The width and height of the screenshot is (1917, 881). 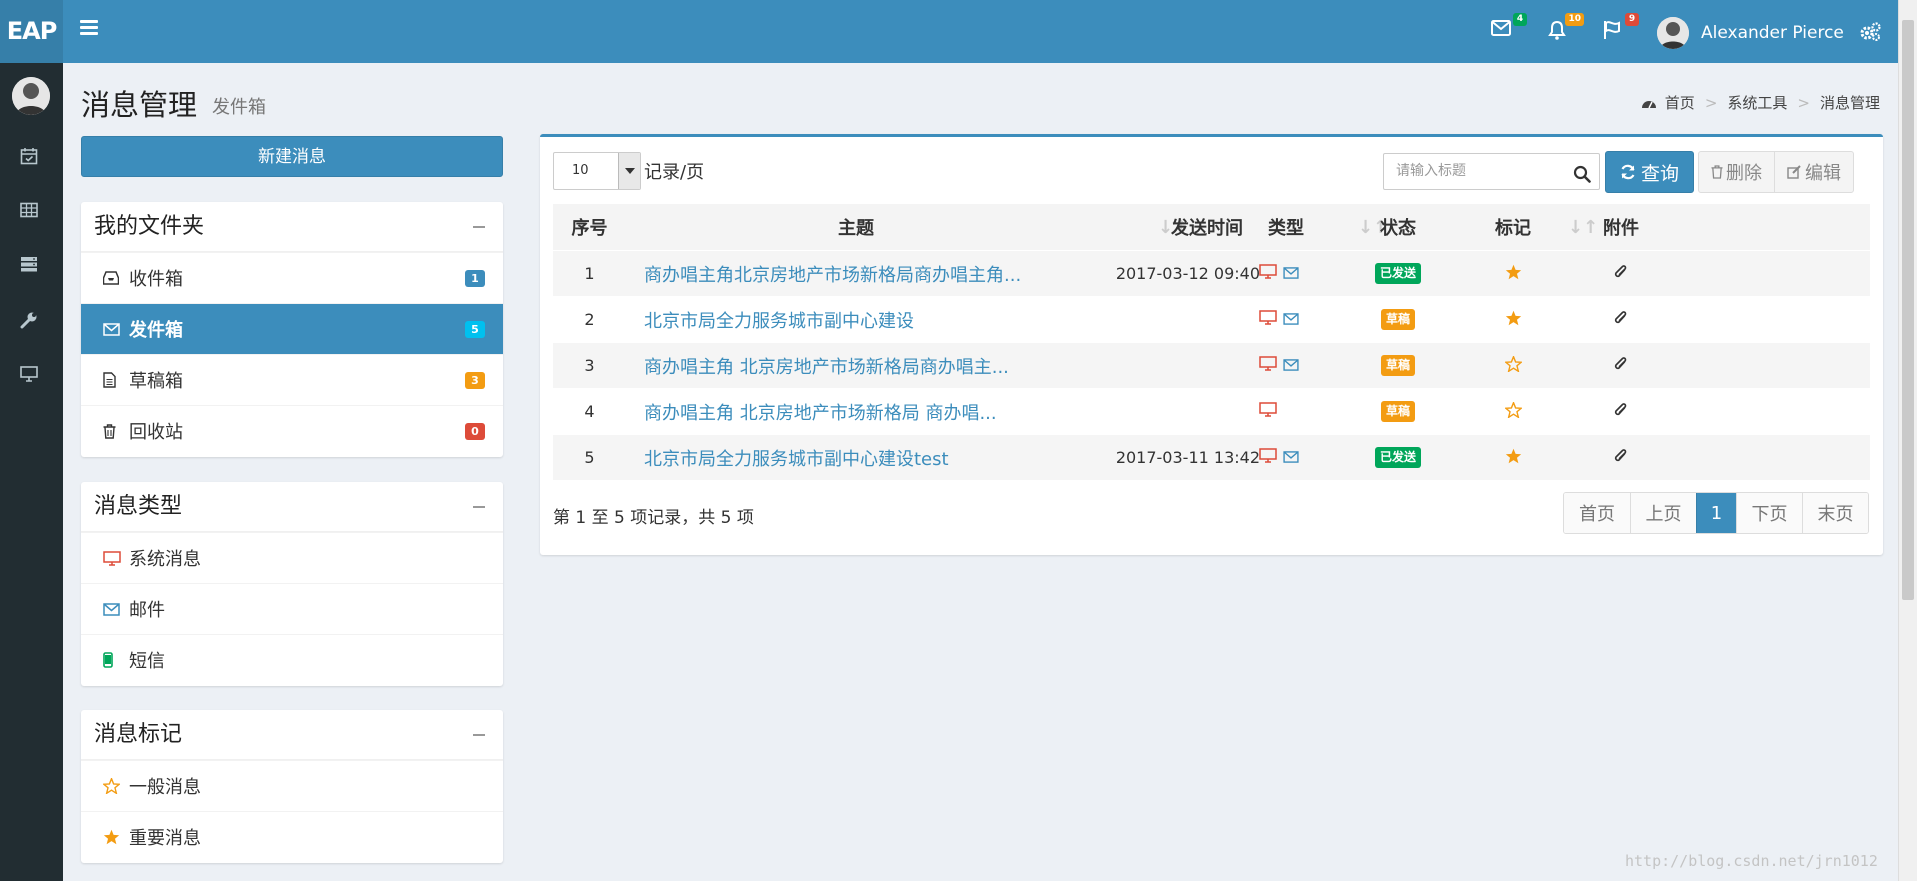 What do you see at coordinates (1187, 273) in the screenshot?
I see `cell-time: 2017-03-12 09:40` at bounding box center [1187, 273].